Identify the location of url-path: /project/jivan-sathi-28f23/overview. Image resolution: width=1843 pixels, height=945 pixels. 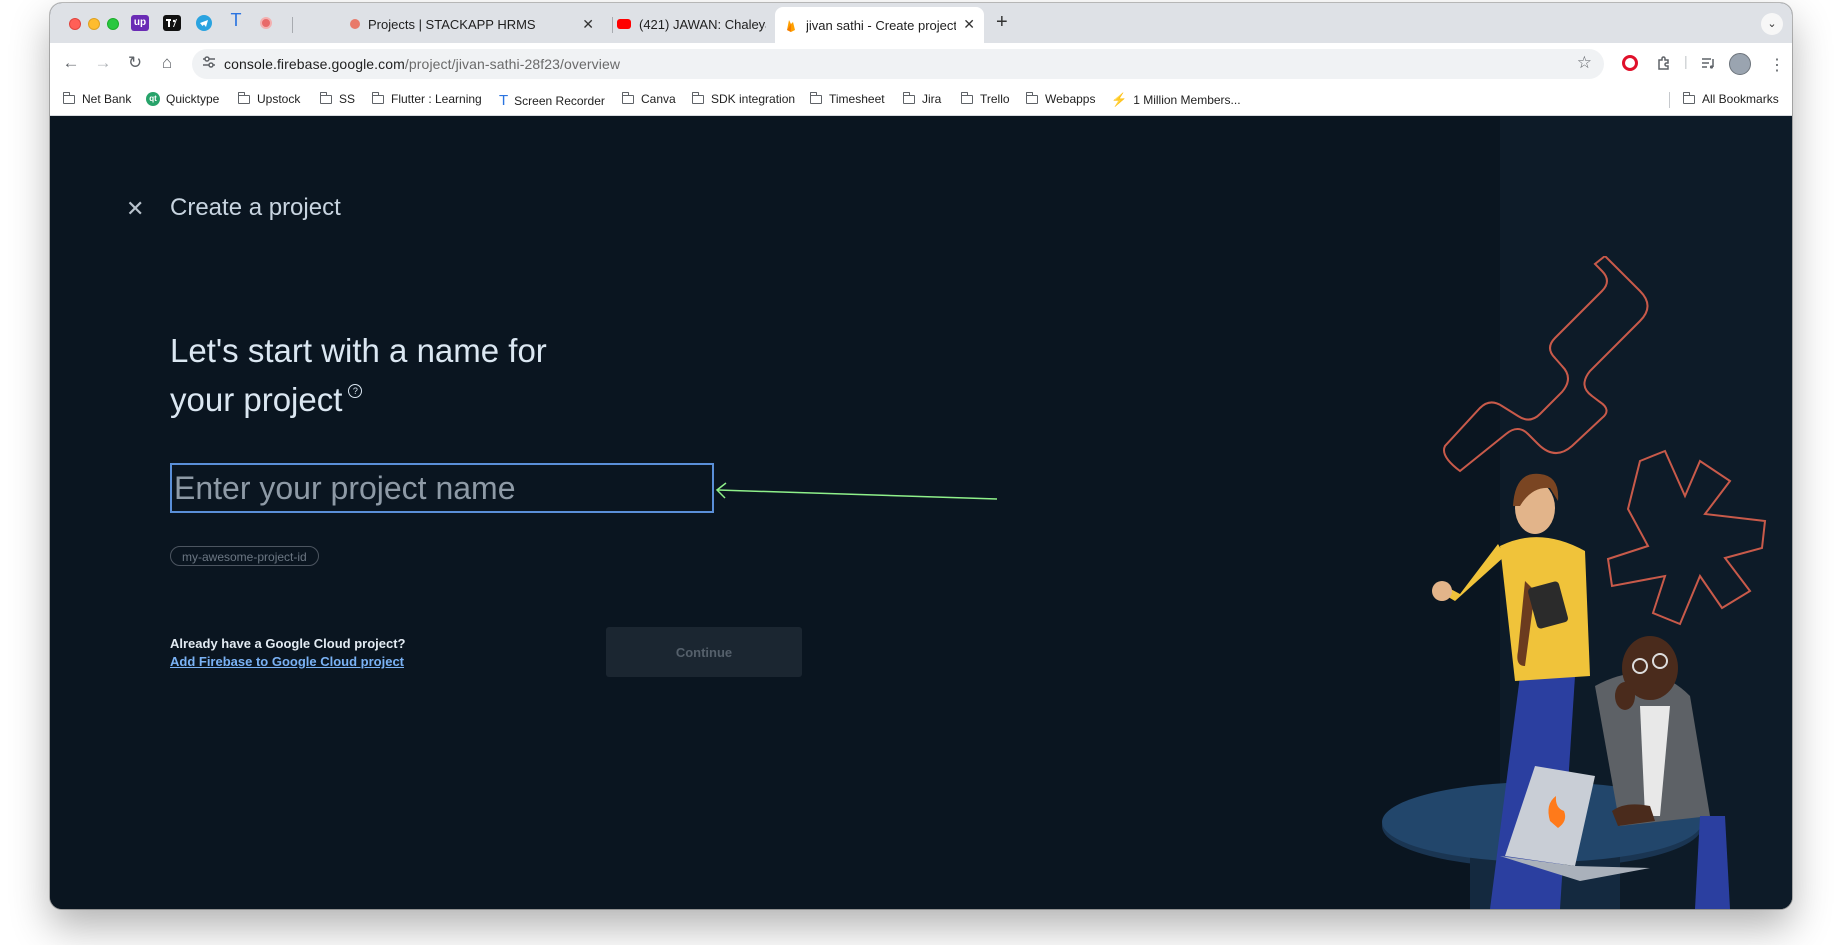
(512, 64).